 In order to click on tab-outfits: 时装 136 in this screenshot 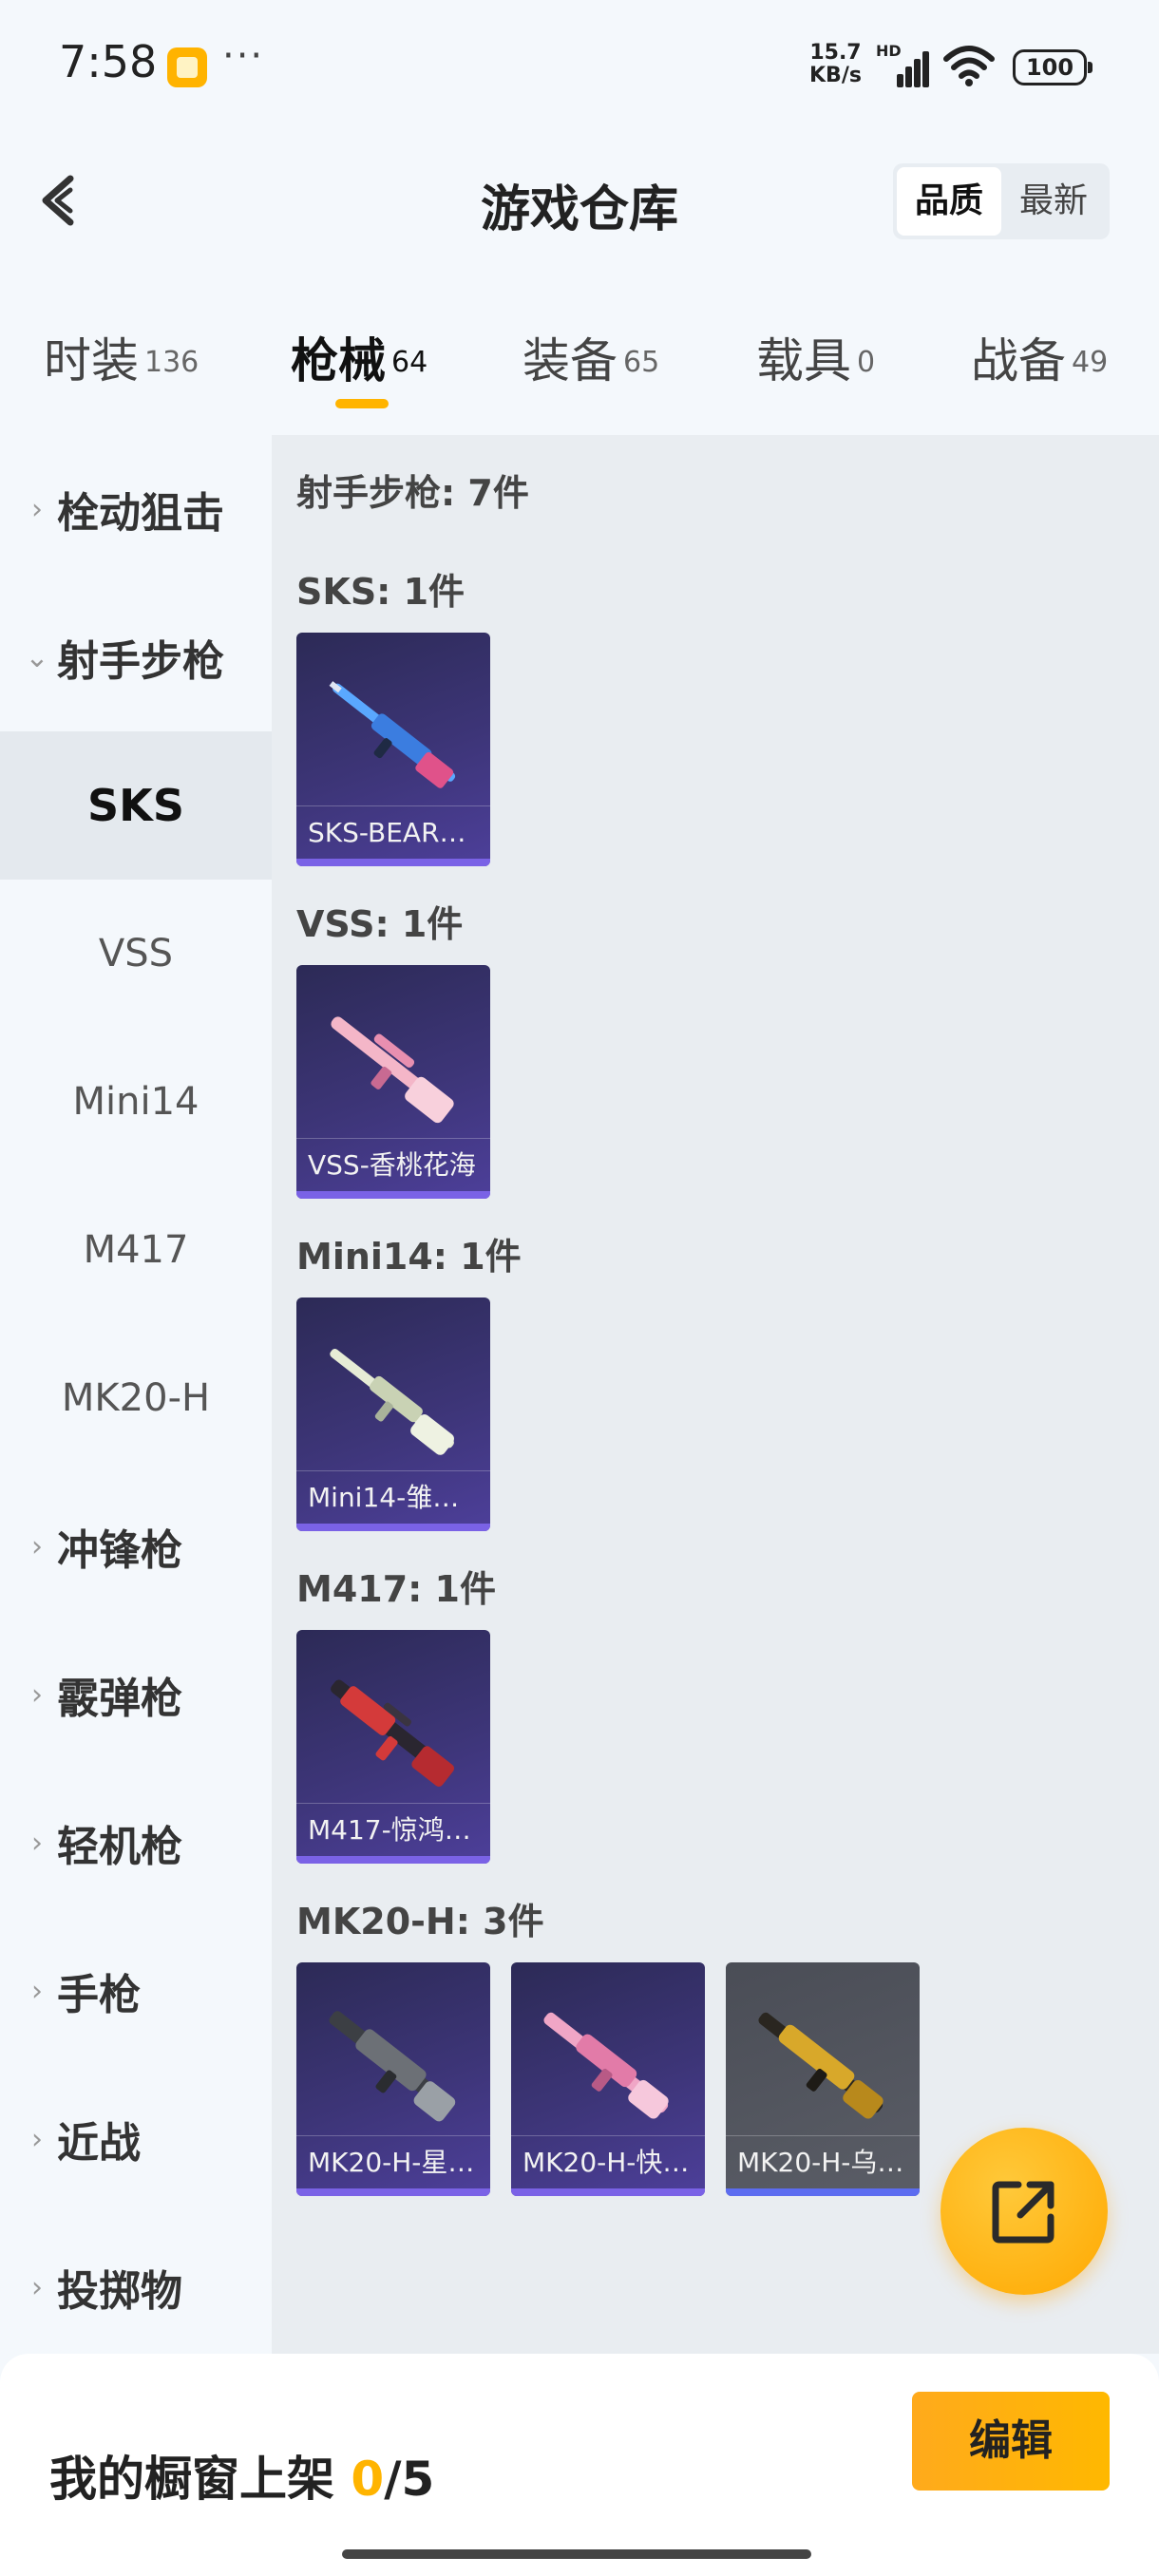, I will do `click(121, 365)`.